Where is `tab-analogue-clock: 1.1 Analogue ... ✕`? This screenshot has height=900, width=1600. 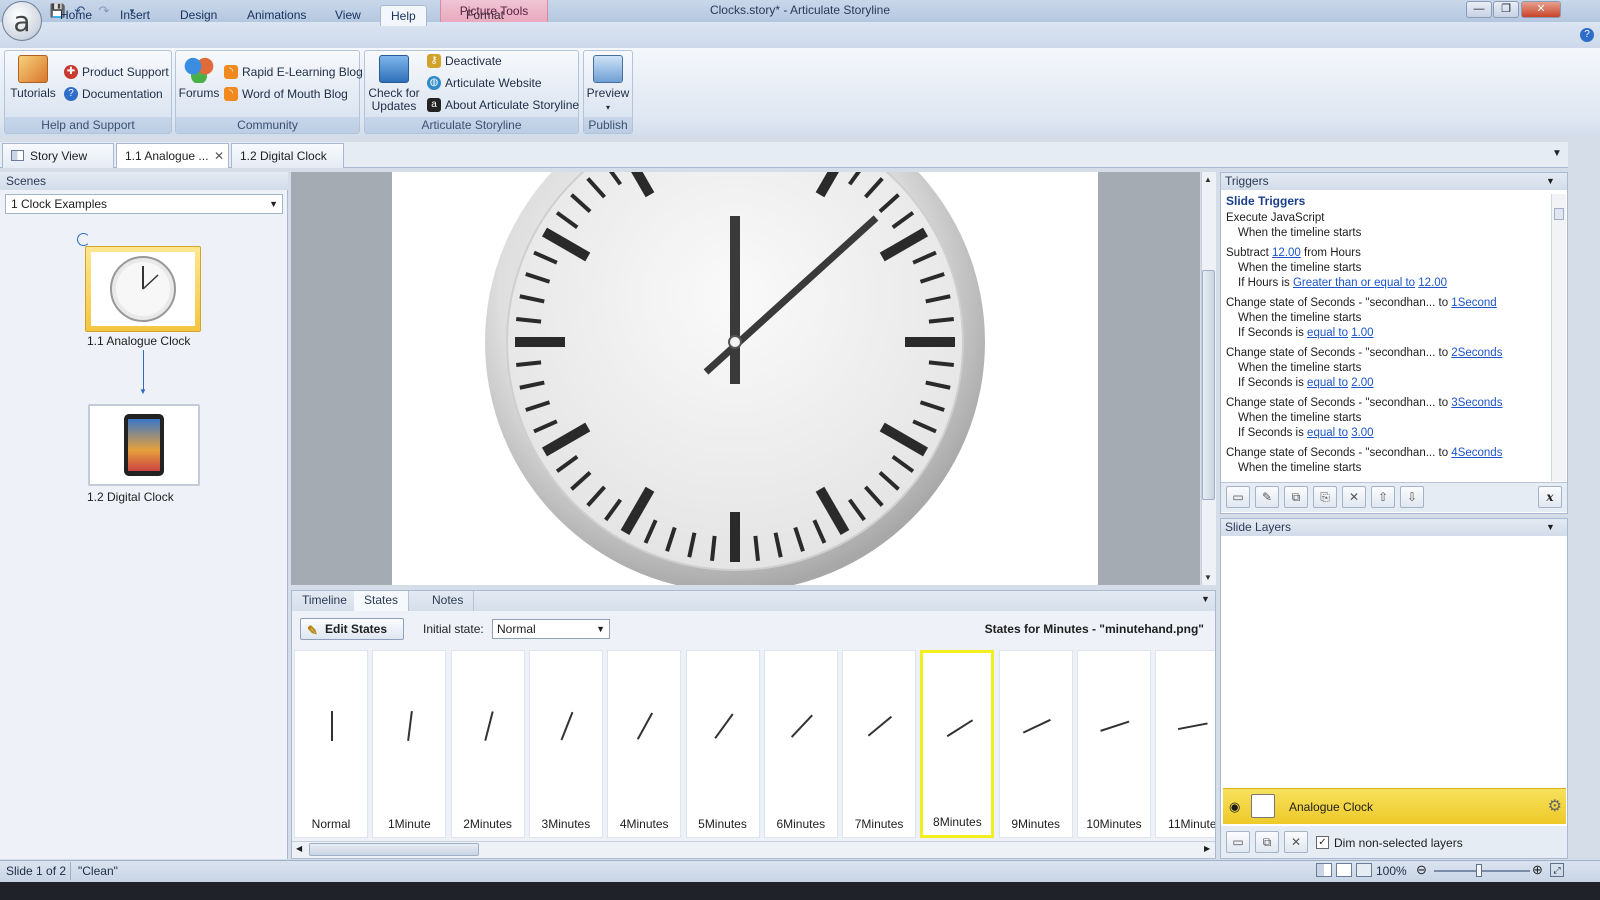
tab-analogue-clock: 1.1 Analogue ... ✕ is located at coordinates (172, 155).